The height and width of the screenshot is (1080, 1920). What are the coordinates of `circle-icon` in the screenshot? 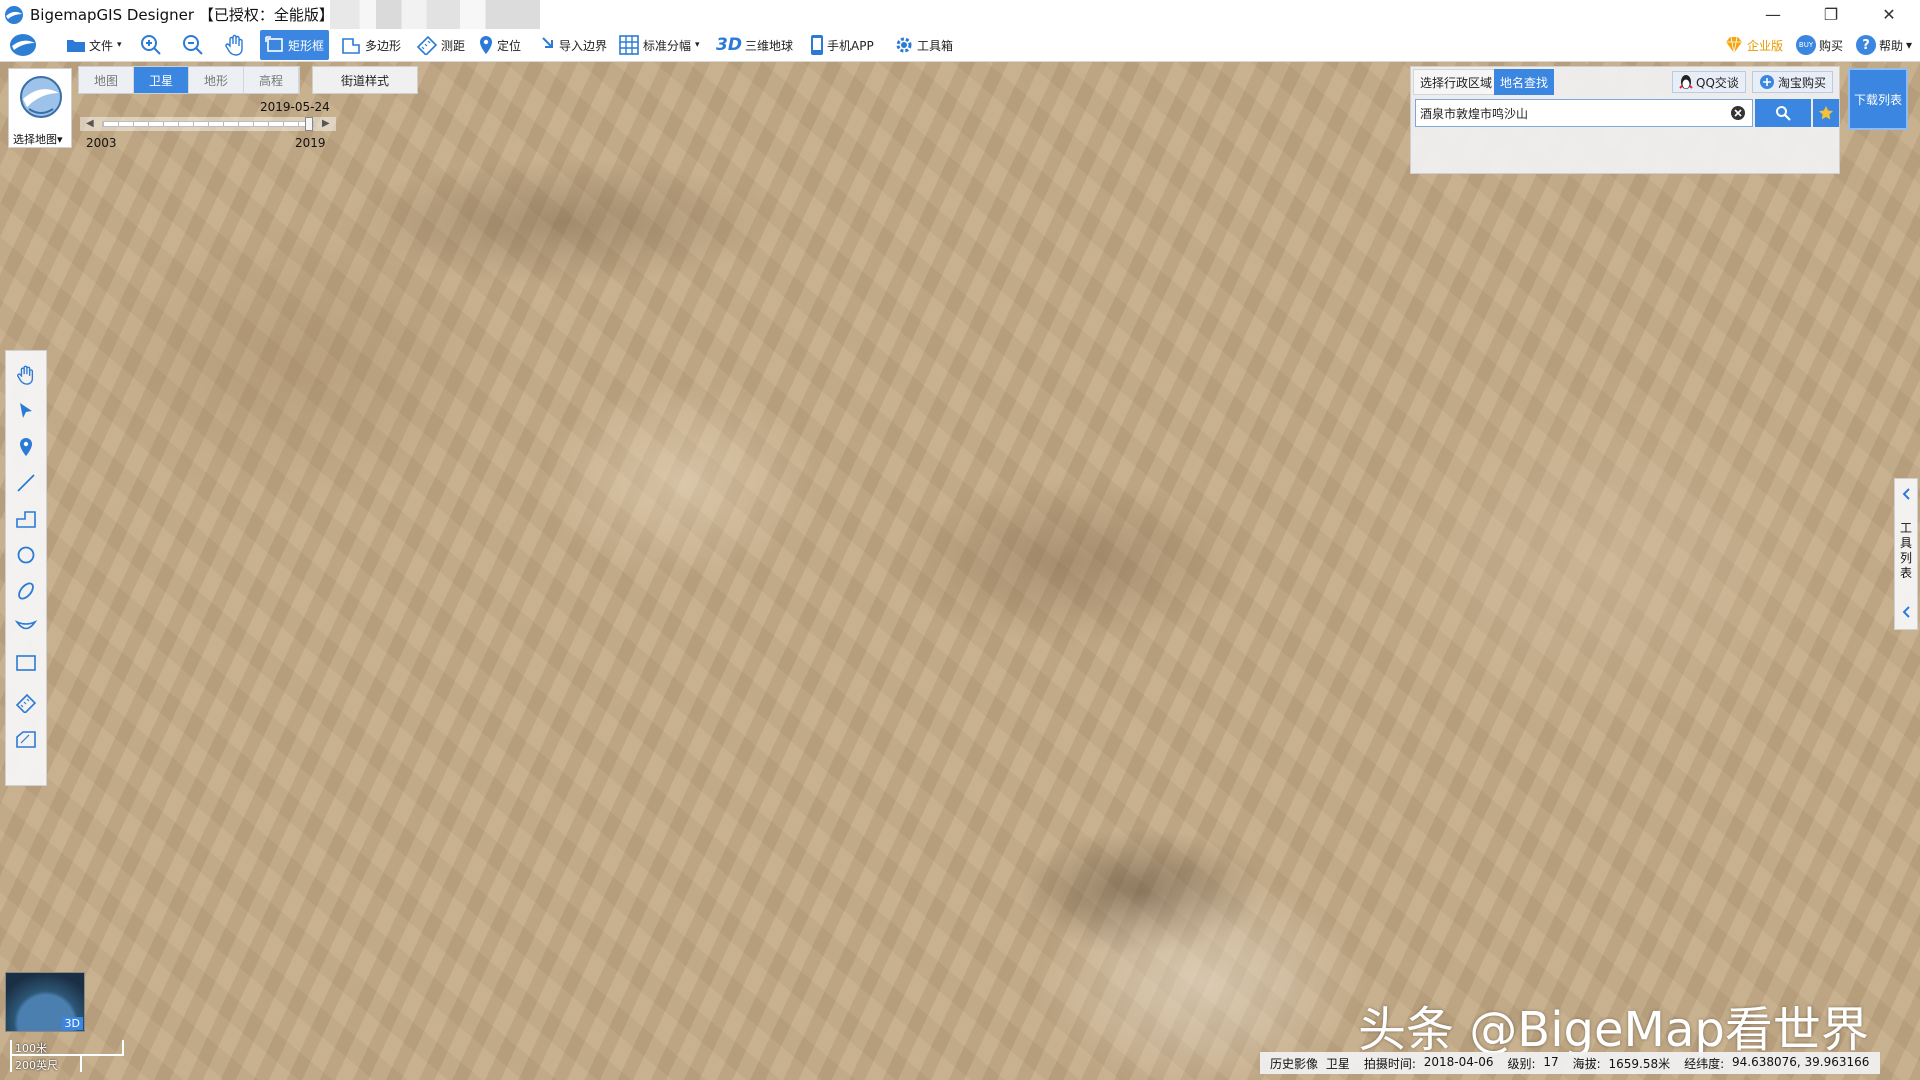 It's located at (26, 555).